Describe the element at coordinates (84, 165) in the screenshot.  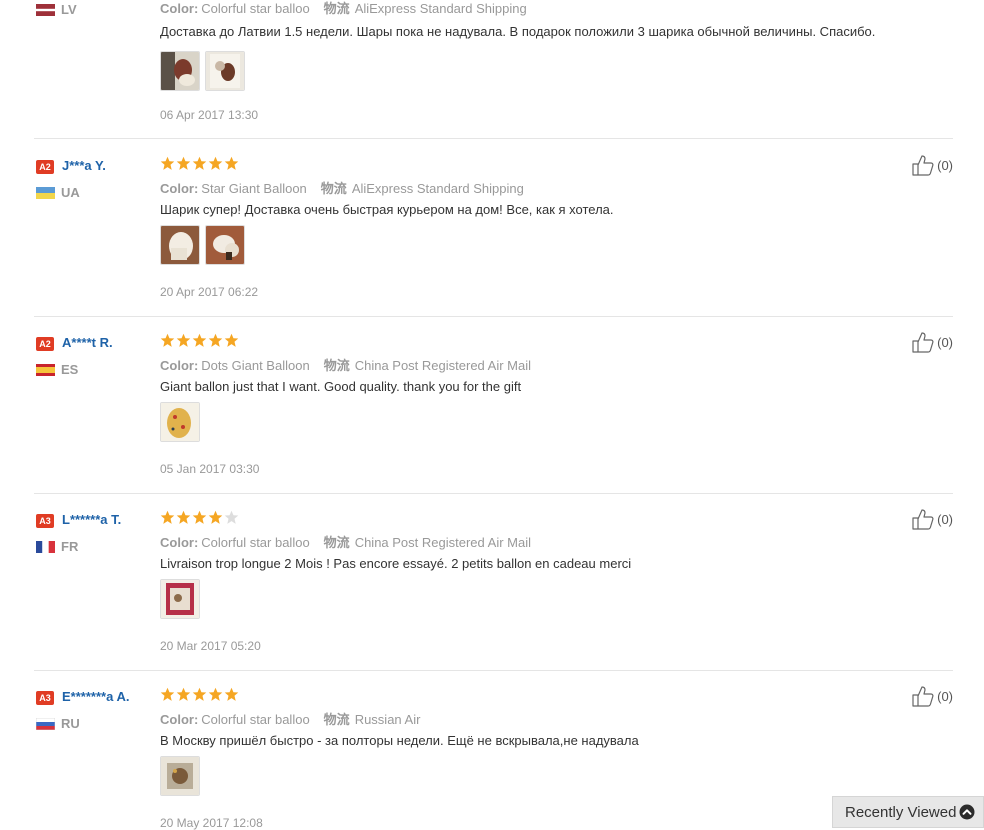
I see `buyer-name: J***a Y.` at that location.